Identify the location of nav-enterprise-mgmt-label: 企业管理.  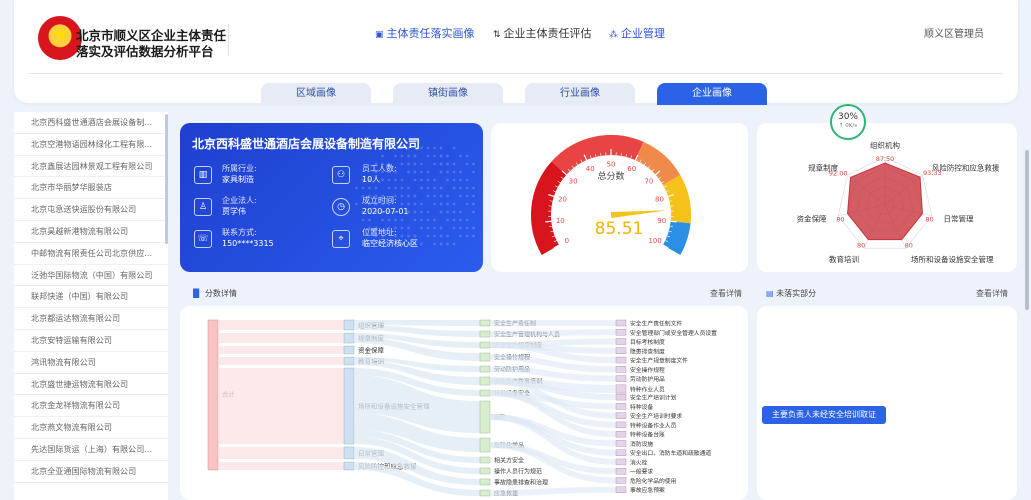
(643, 33).